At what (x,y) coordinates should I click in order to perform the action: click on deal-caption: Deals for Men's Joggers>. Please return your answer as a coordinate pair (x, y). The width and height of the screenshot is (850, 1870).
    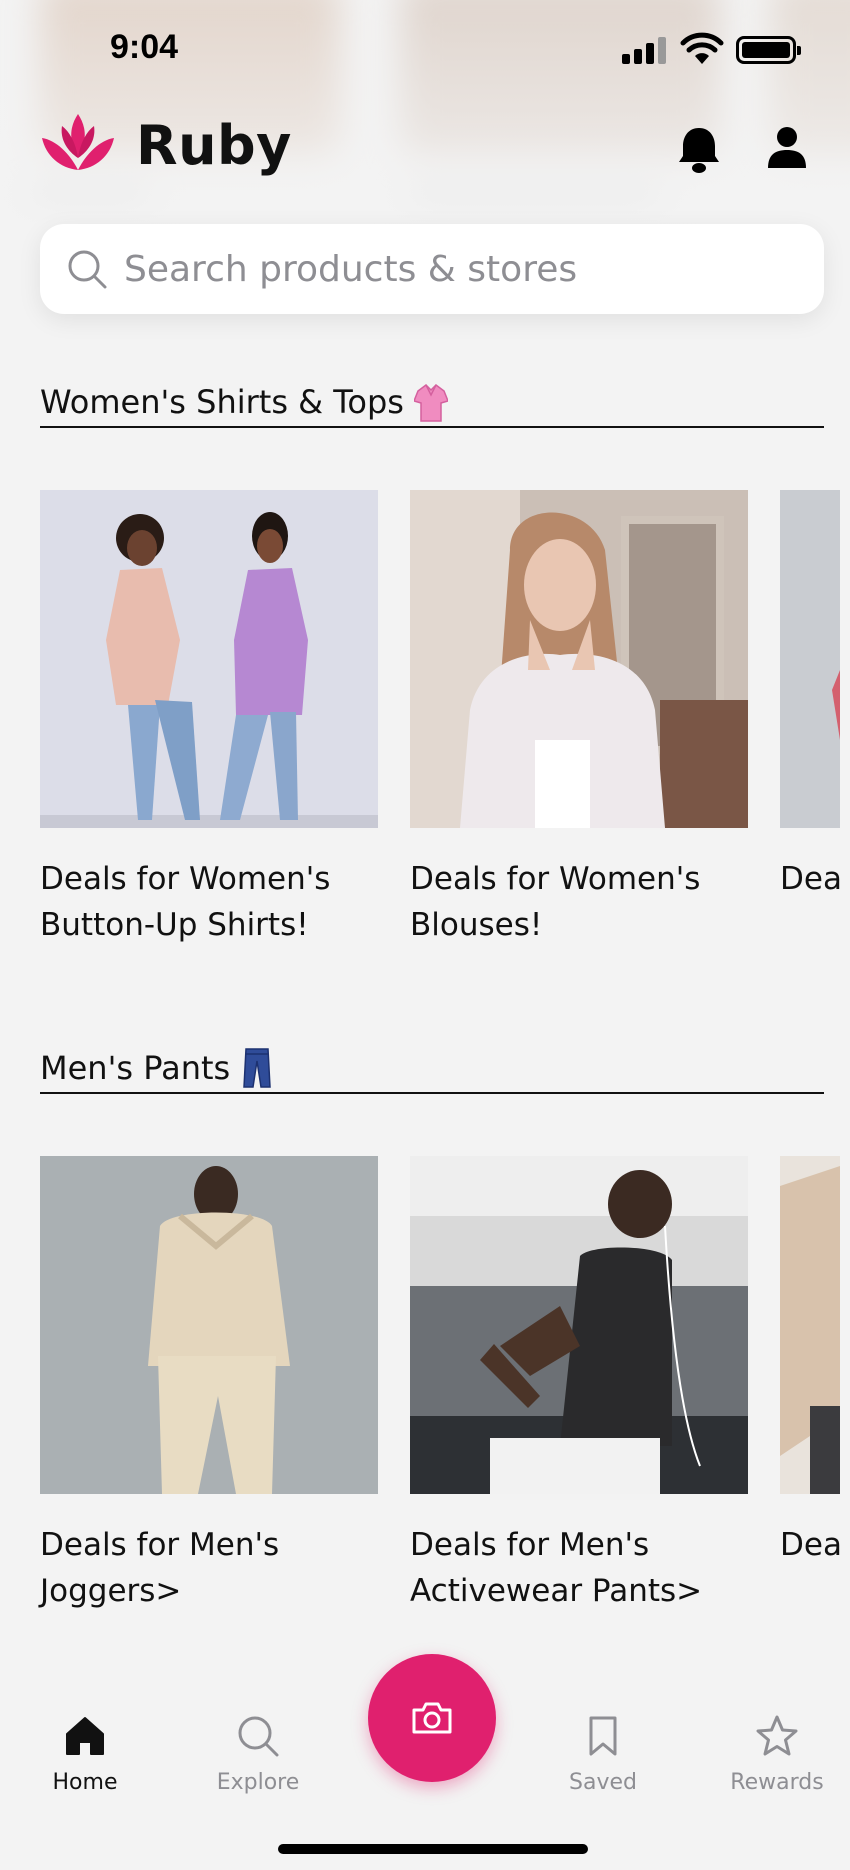
    Looking at the image, I should click on (160, 1568).